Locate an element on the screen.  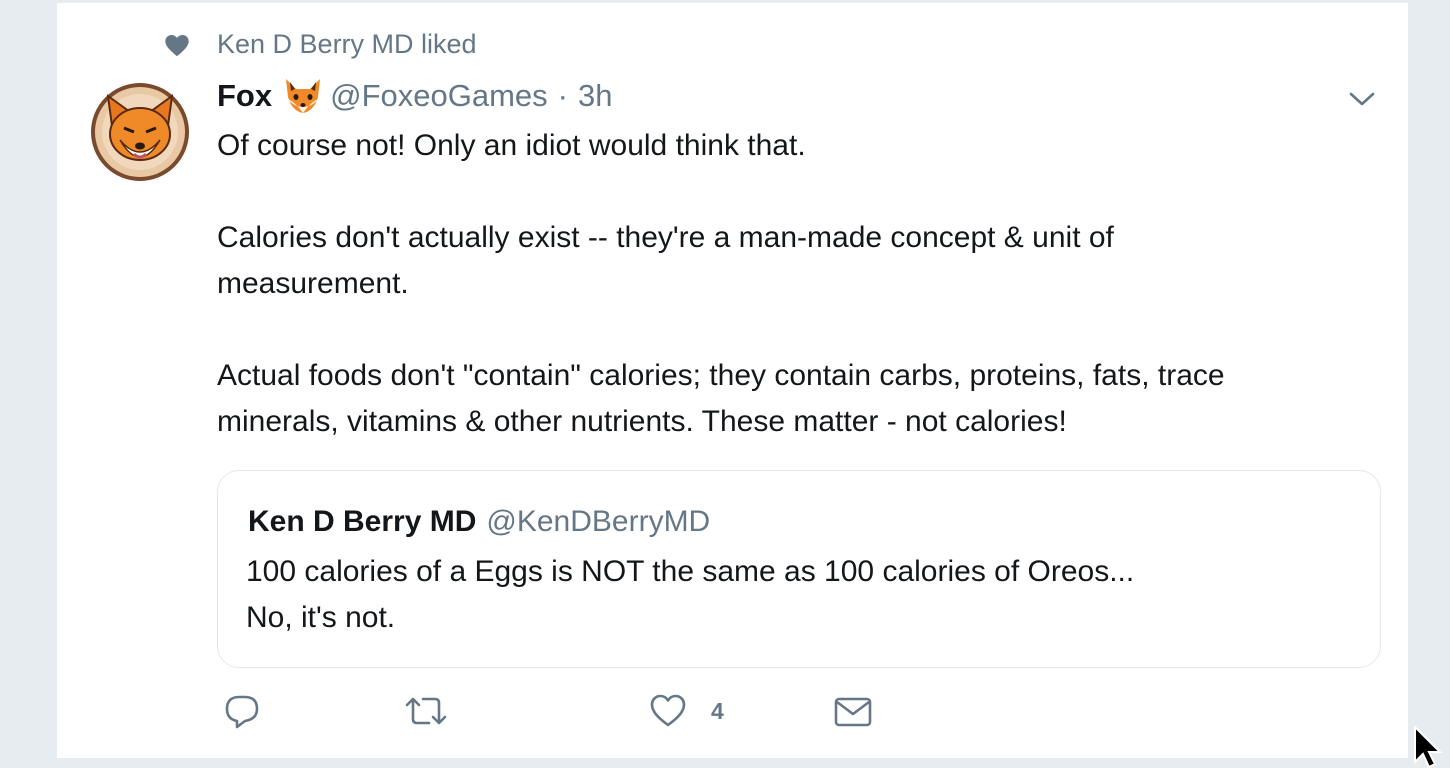
quoted-line: No, it's not. is located at coordinates (321, 617).